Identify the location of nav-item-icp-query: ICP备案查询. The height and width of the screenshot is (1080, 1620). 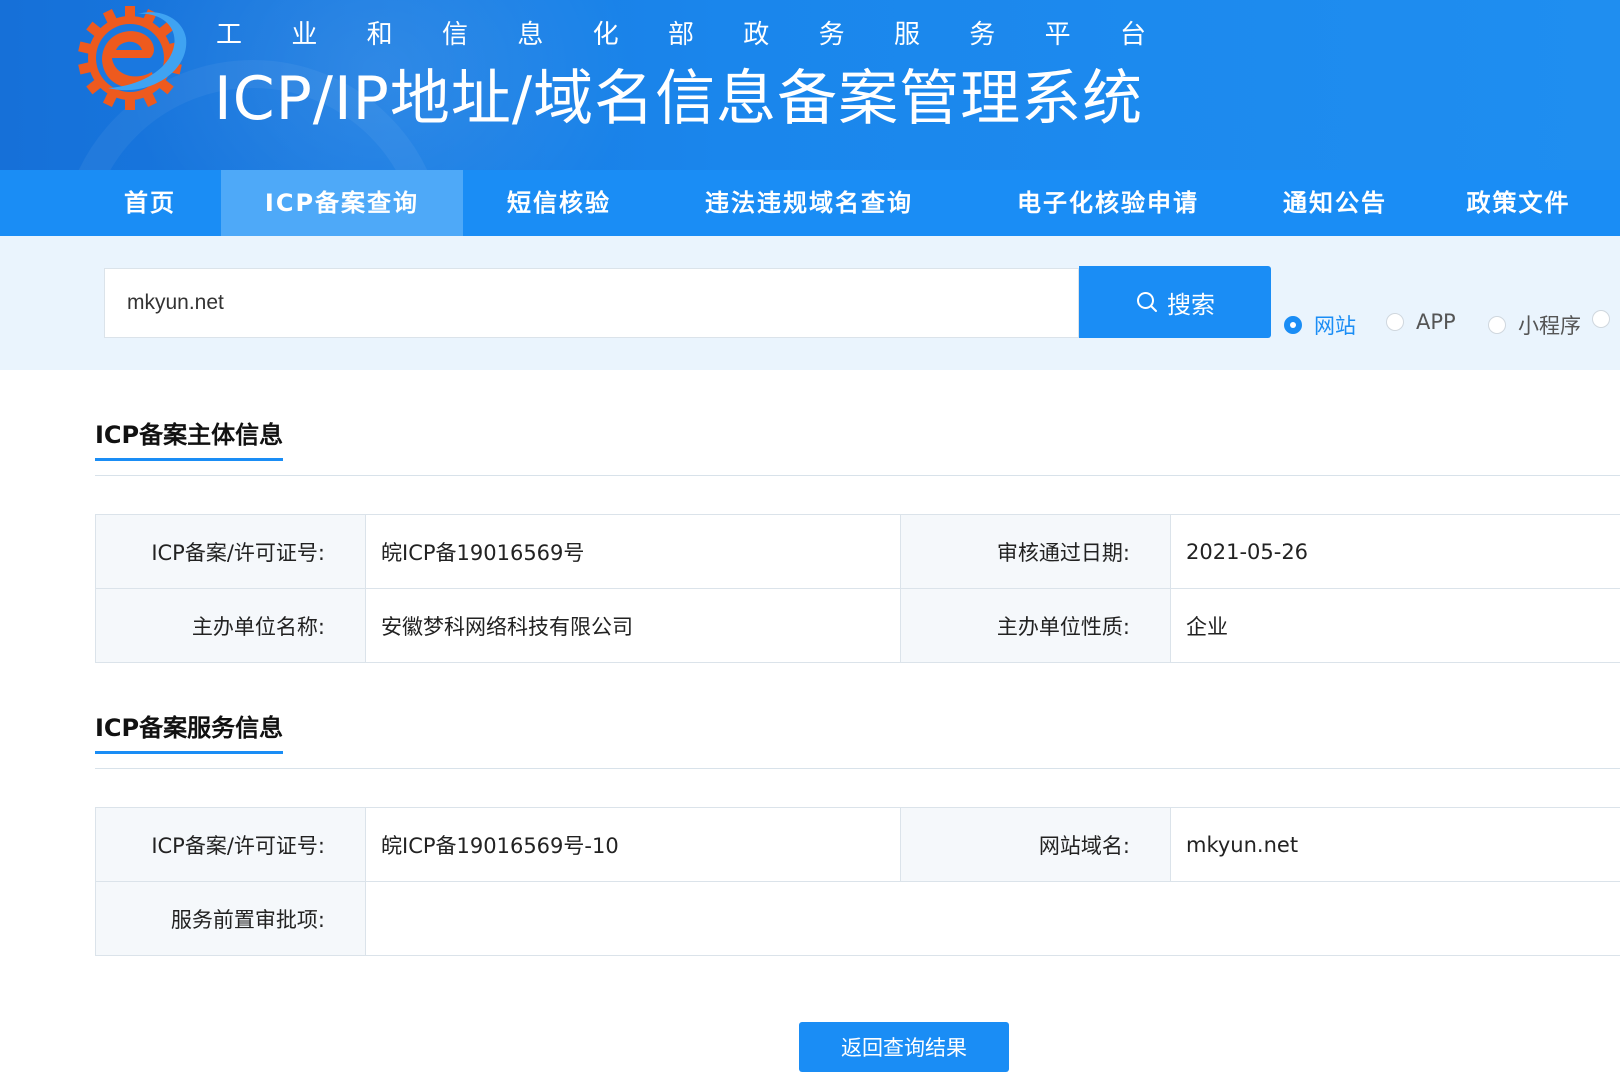
(342, 203).